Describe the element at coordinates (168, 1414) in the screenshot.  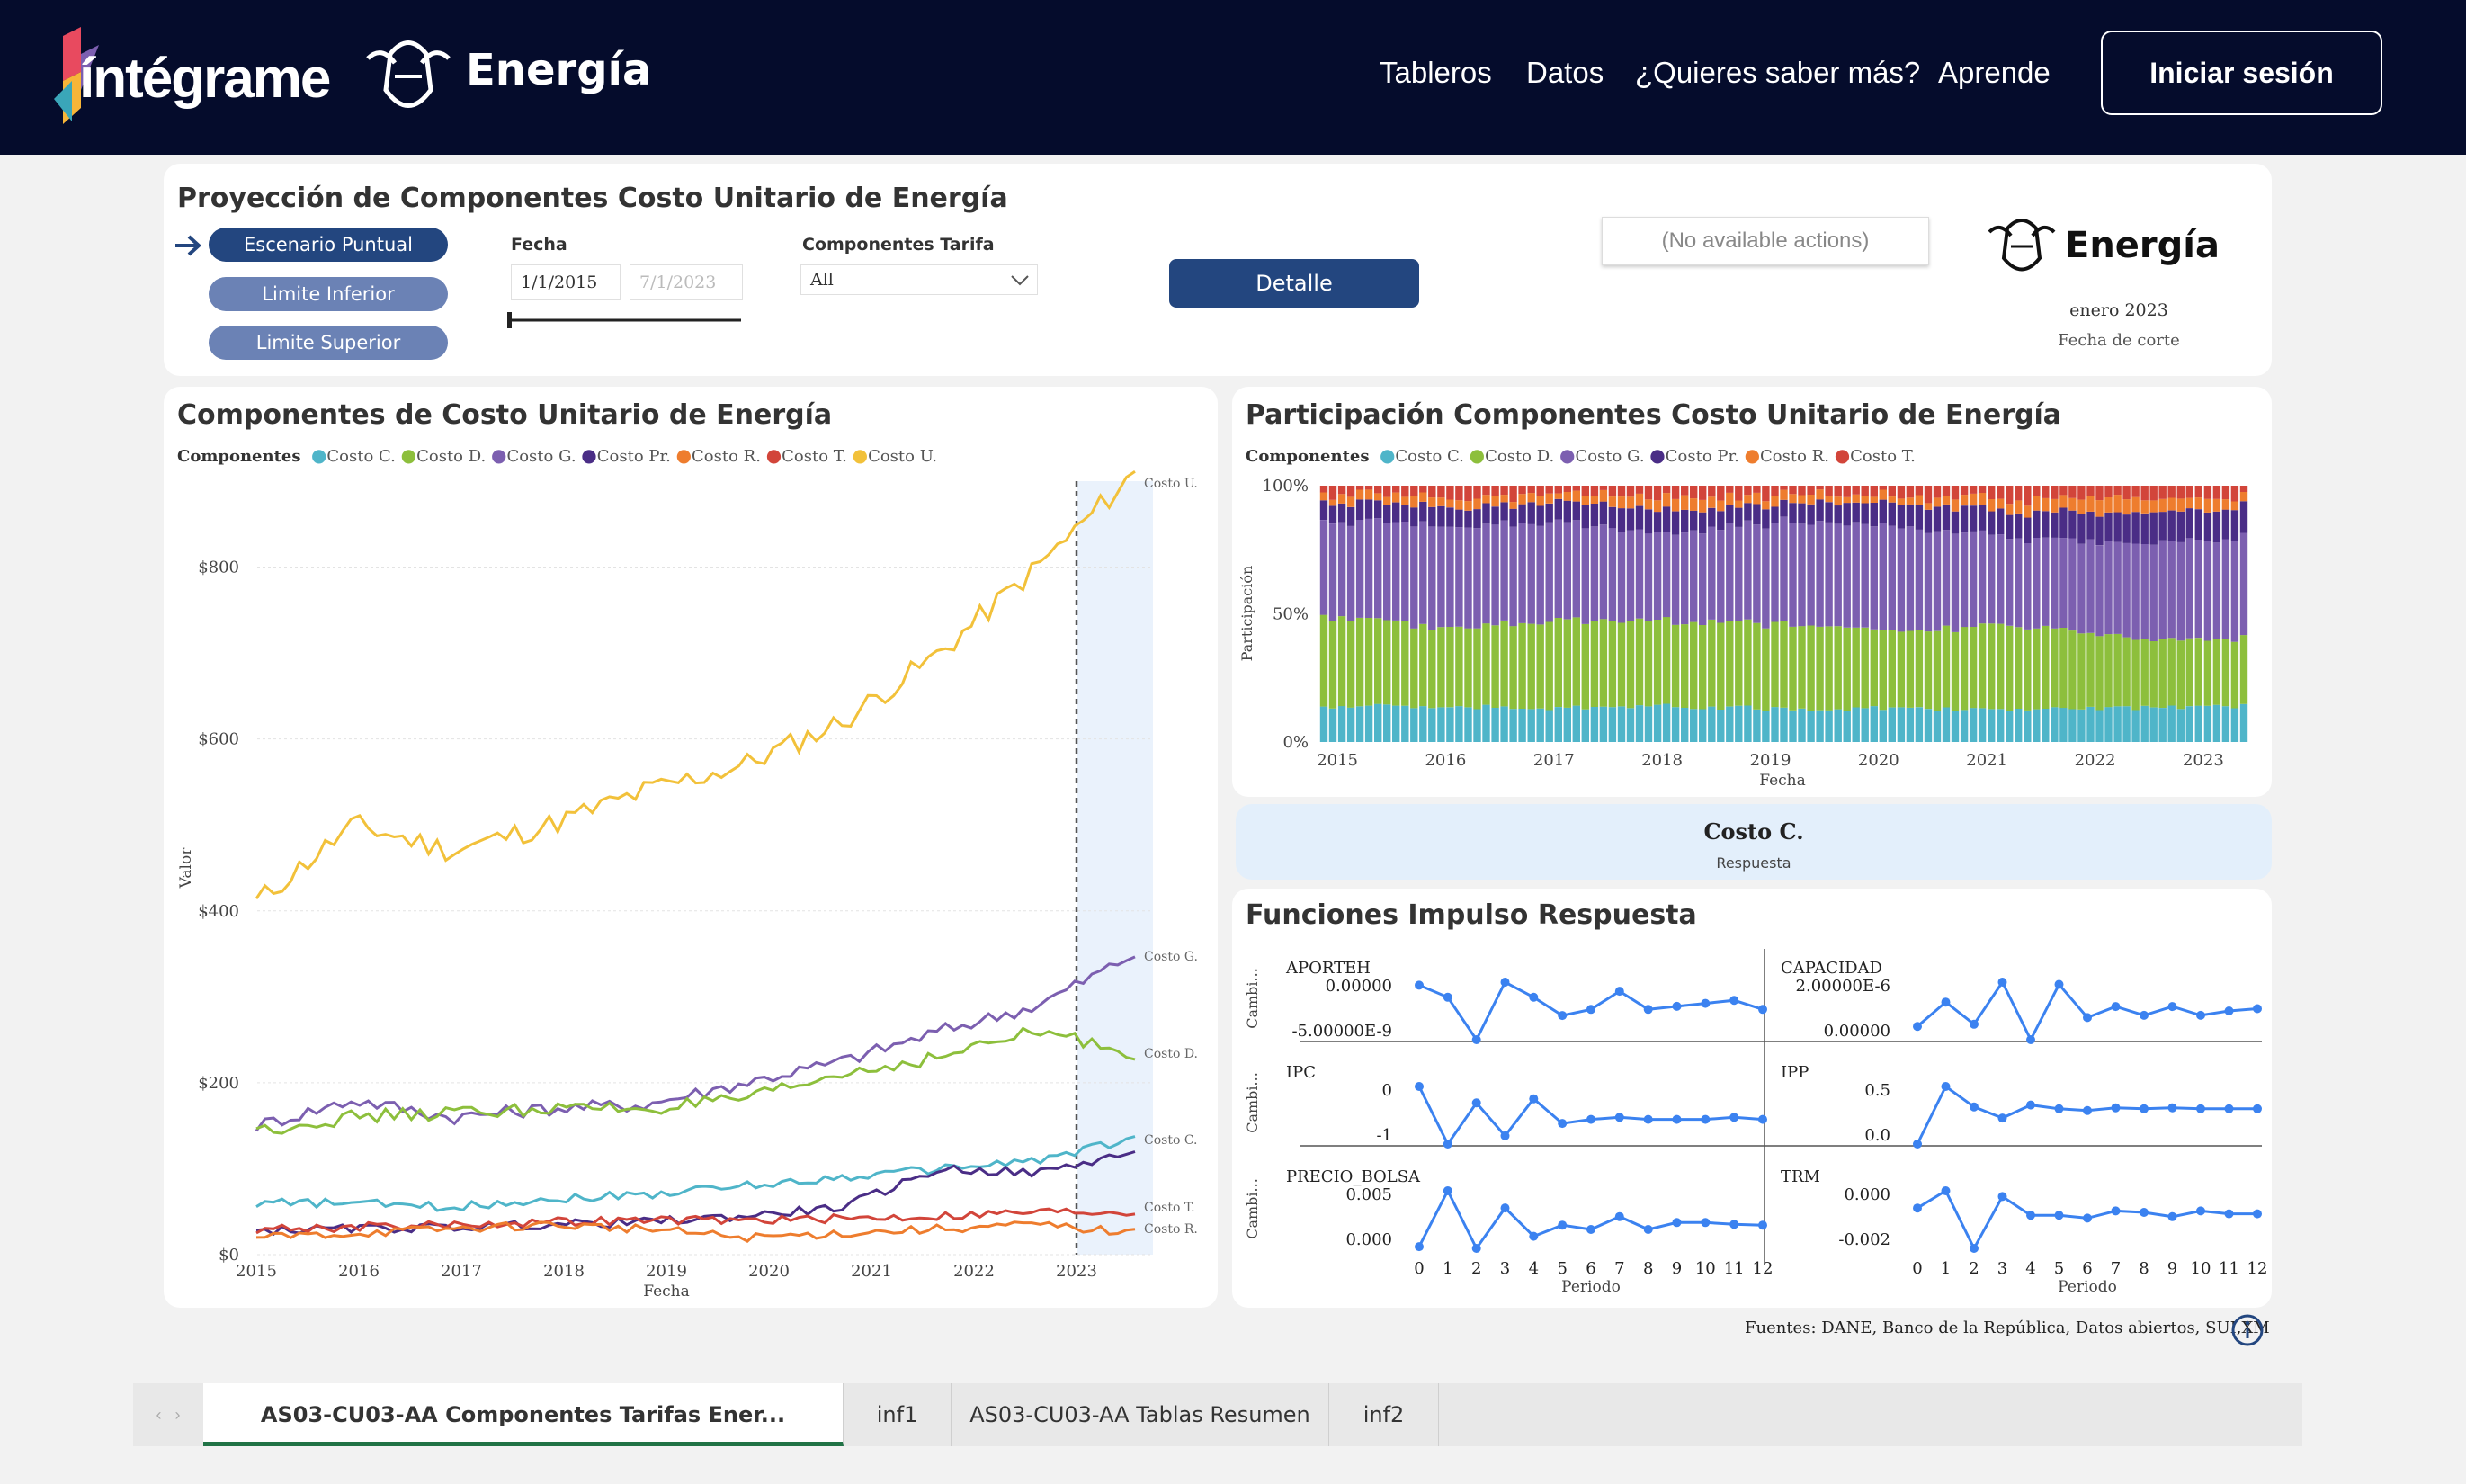
I see `tab-scroll-arrows: ‹ ›` at that location.